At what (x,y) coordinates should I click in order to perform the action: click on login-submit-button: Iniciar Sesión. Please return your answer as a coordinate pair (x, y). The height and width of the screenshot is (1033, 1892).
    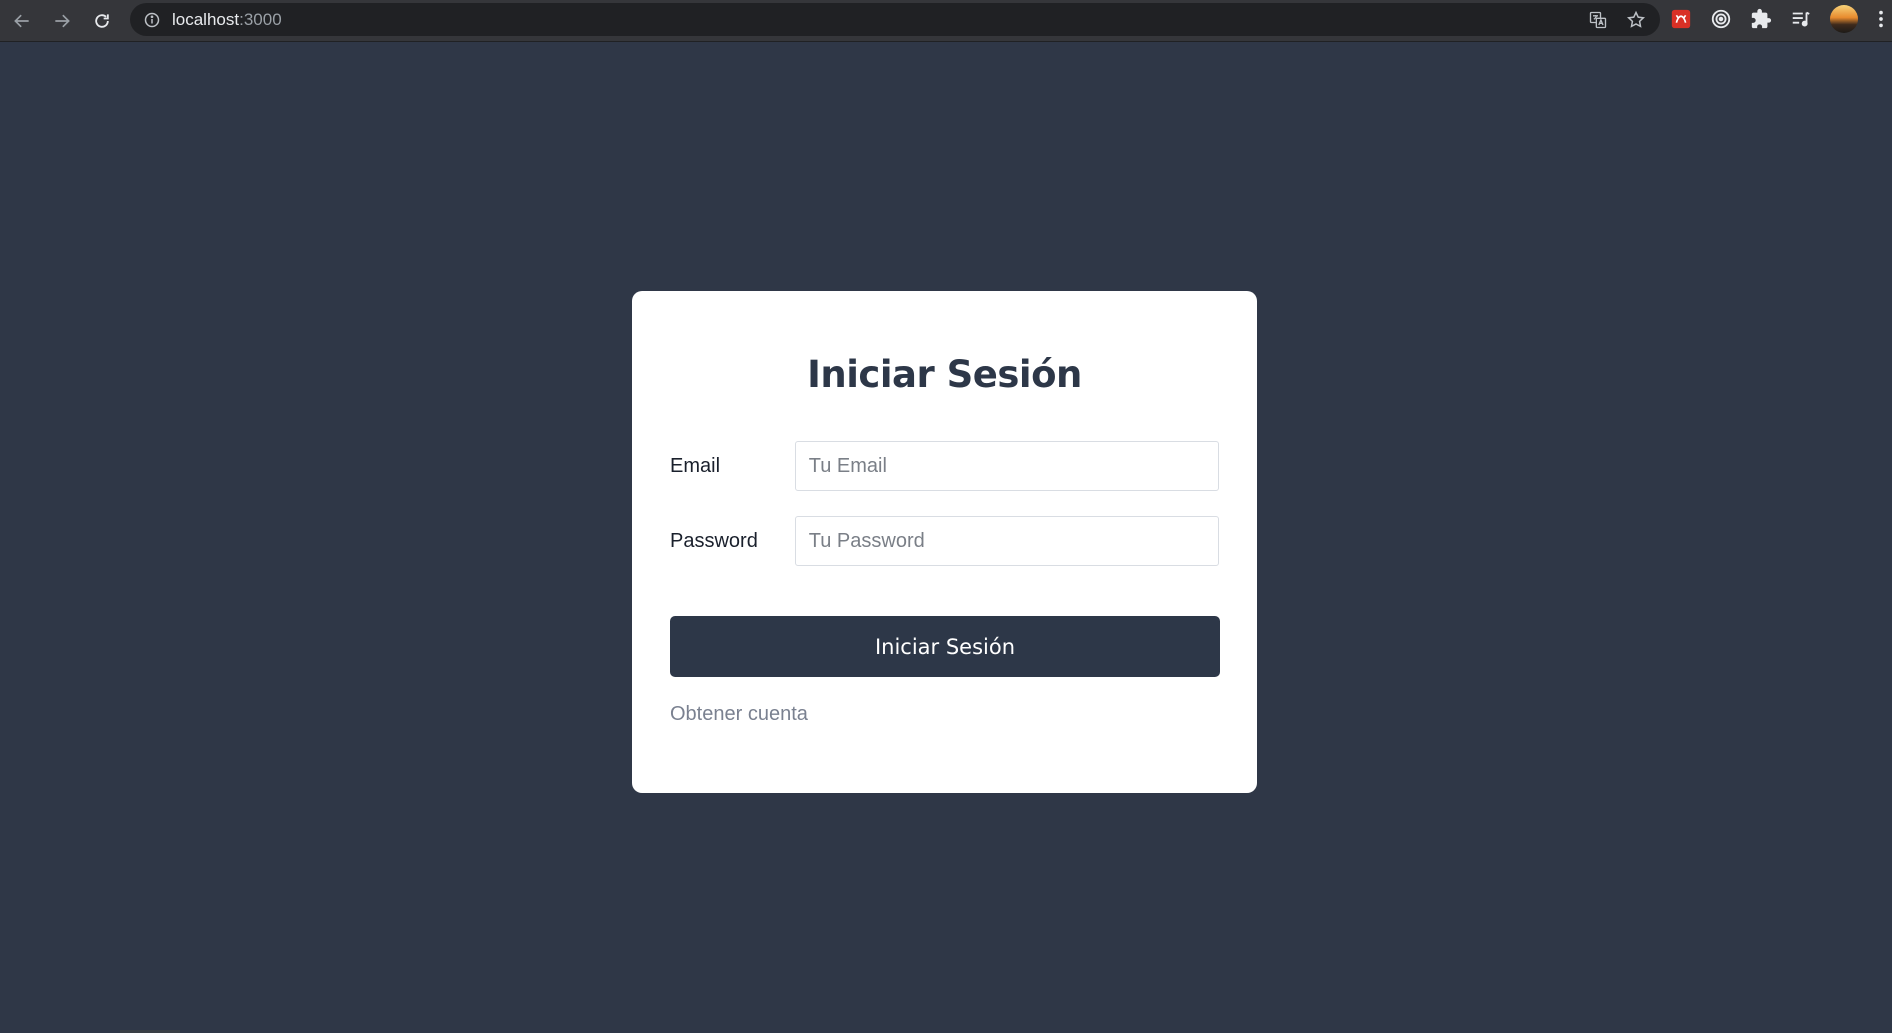
    Looking at the image, I should click on (945, 646).